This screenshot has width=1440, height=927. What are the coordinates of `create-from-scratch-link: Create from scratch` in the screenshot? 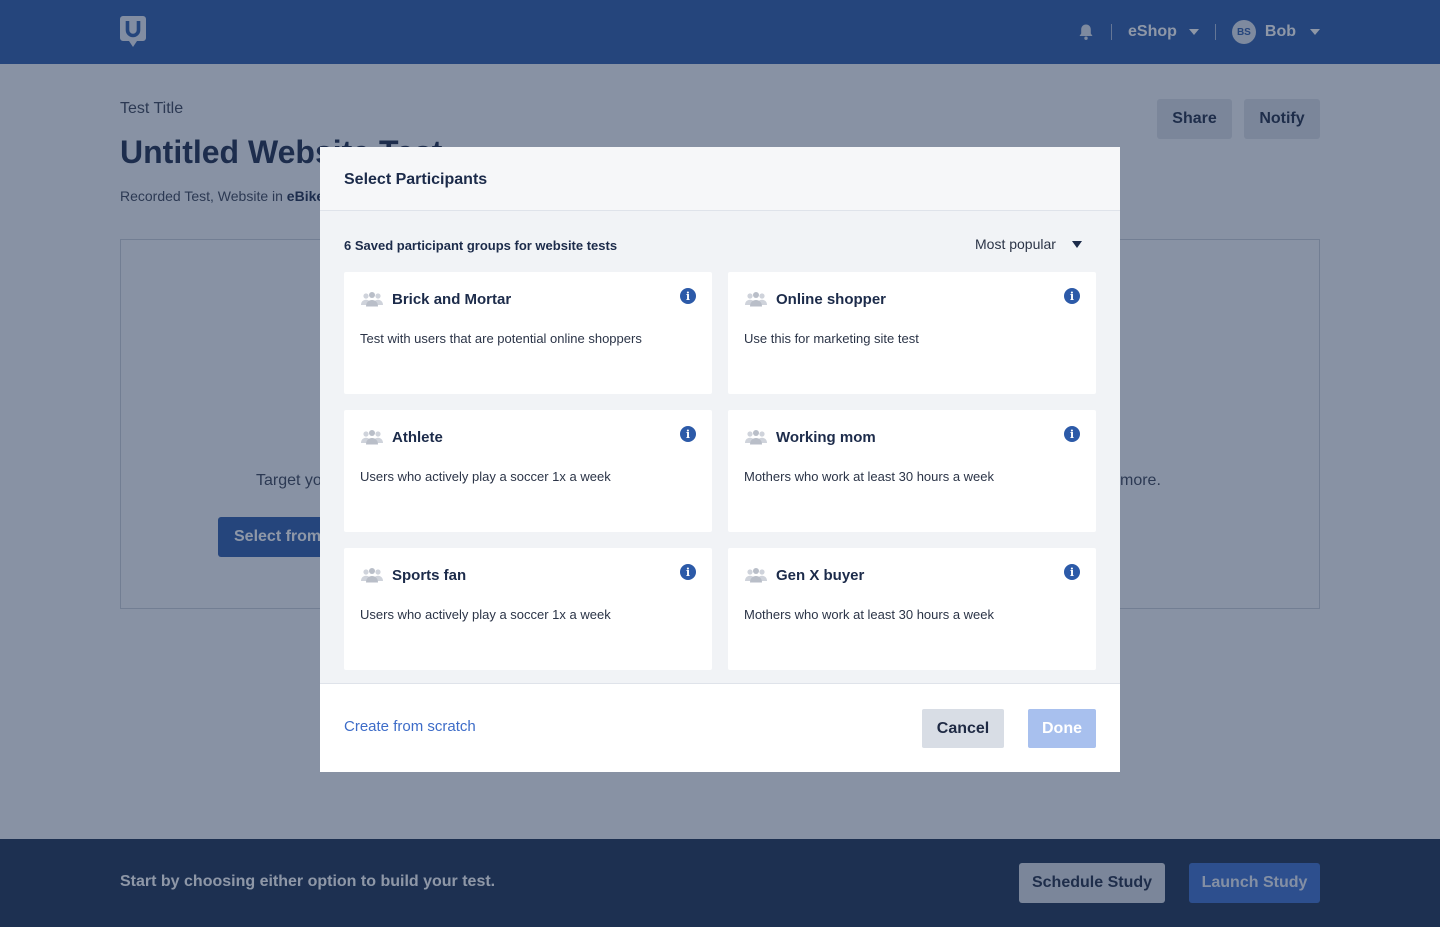 It's located at (410, 726).